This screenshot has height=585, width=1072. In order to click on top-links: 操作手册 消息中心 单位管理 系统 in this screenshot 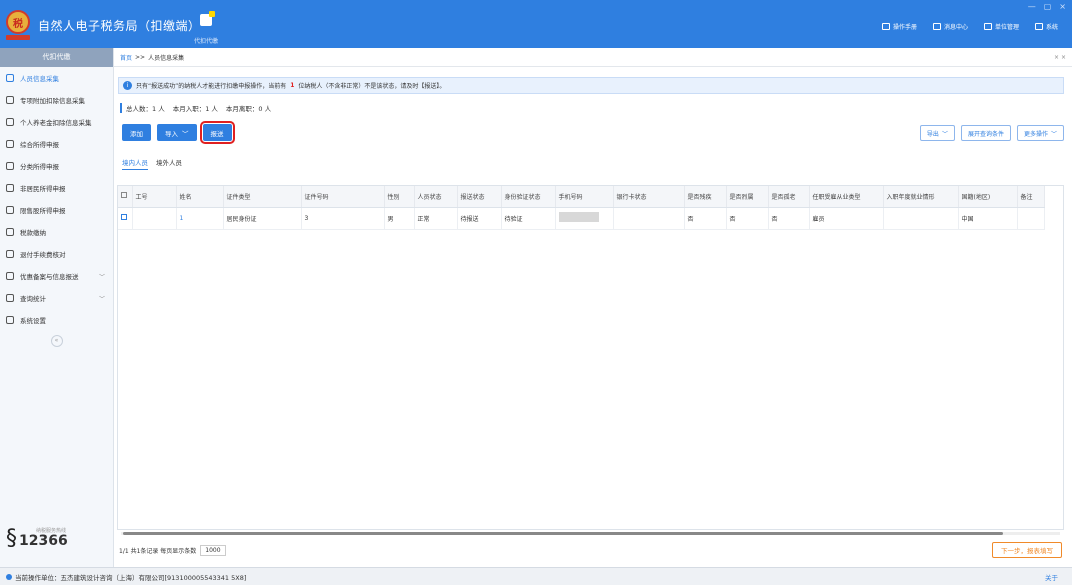, I will do `click(976, 26)`.